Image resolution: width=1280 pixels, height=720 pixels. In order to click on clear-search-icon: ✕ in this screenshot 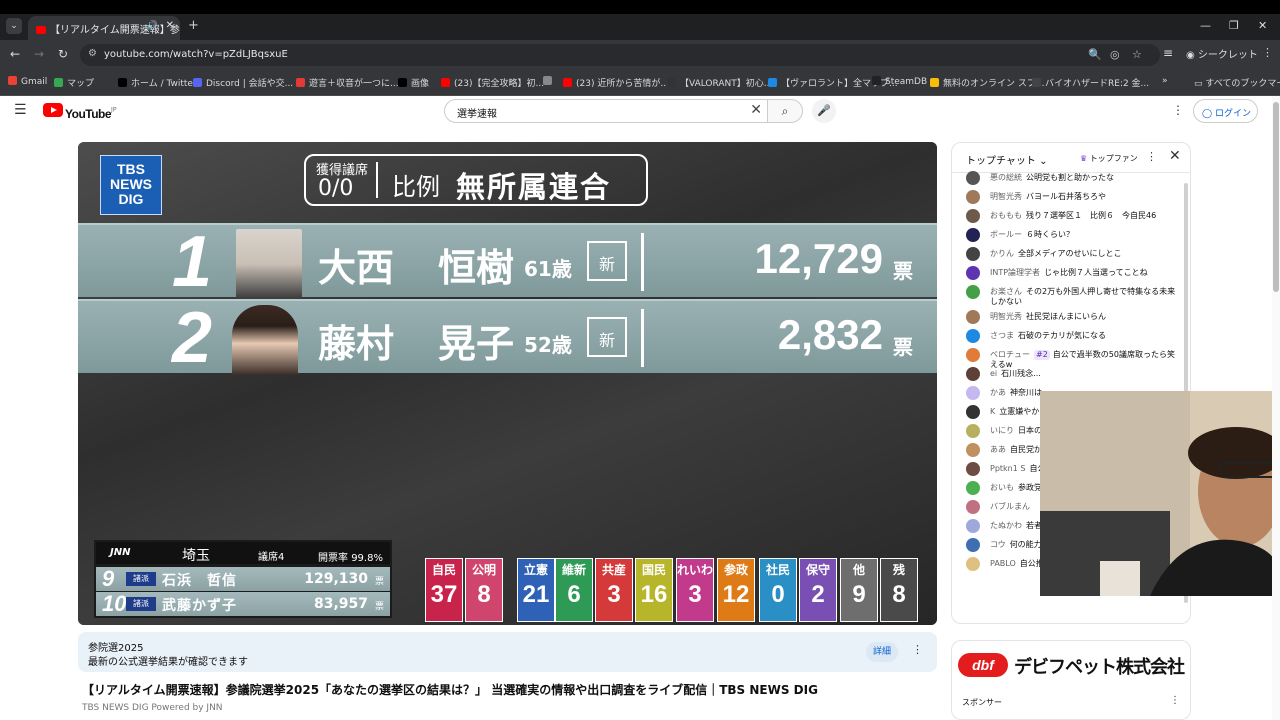, I will do `click(756, 110)`.